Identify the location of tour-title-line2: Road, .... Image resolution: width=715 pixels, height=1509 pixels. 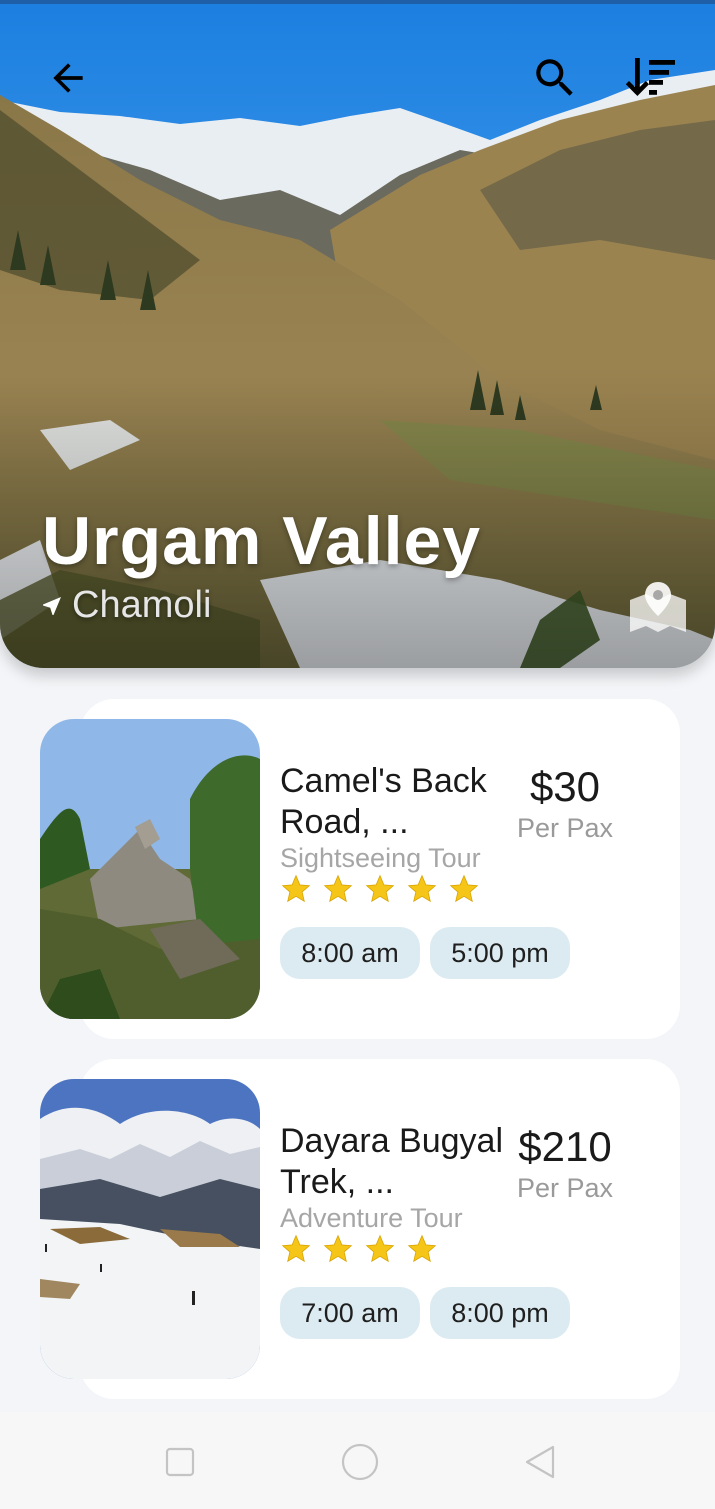
(344, 822).